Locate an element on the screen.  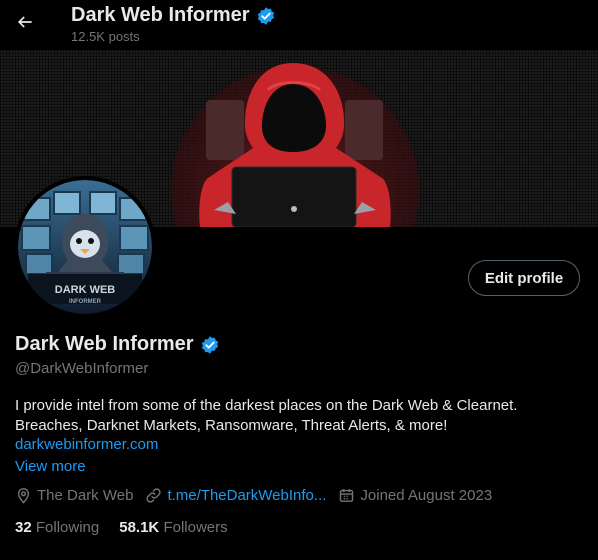
follow-stats: 32 Following 58.1K Followers is located at coordinates (121, 527).